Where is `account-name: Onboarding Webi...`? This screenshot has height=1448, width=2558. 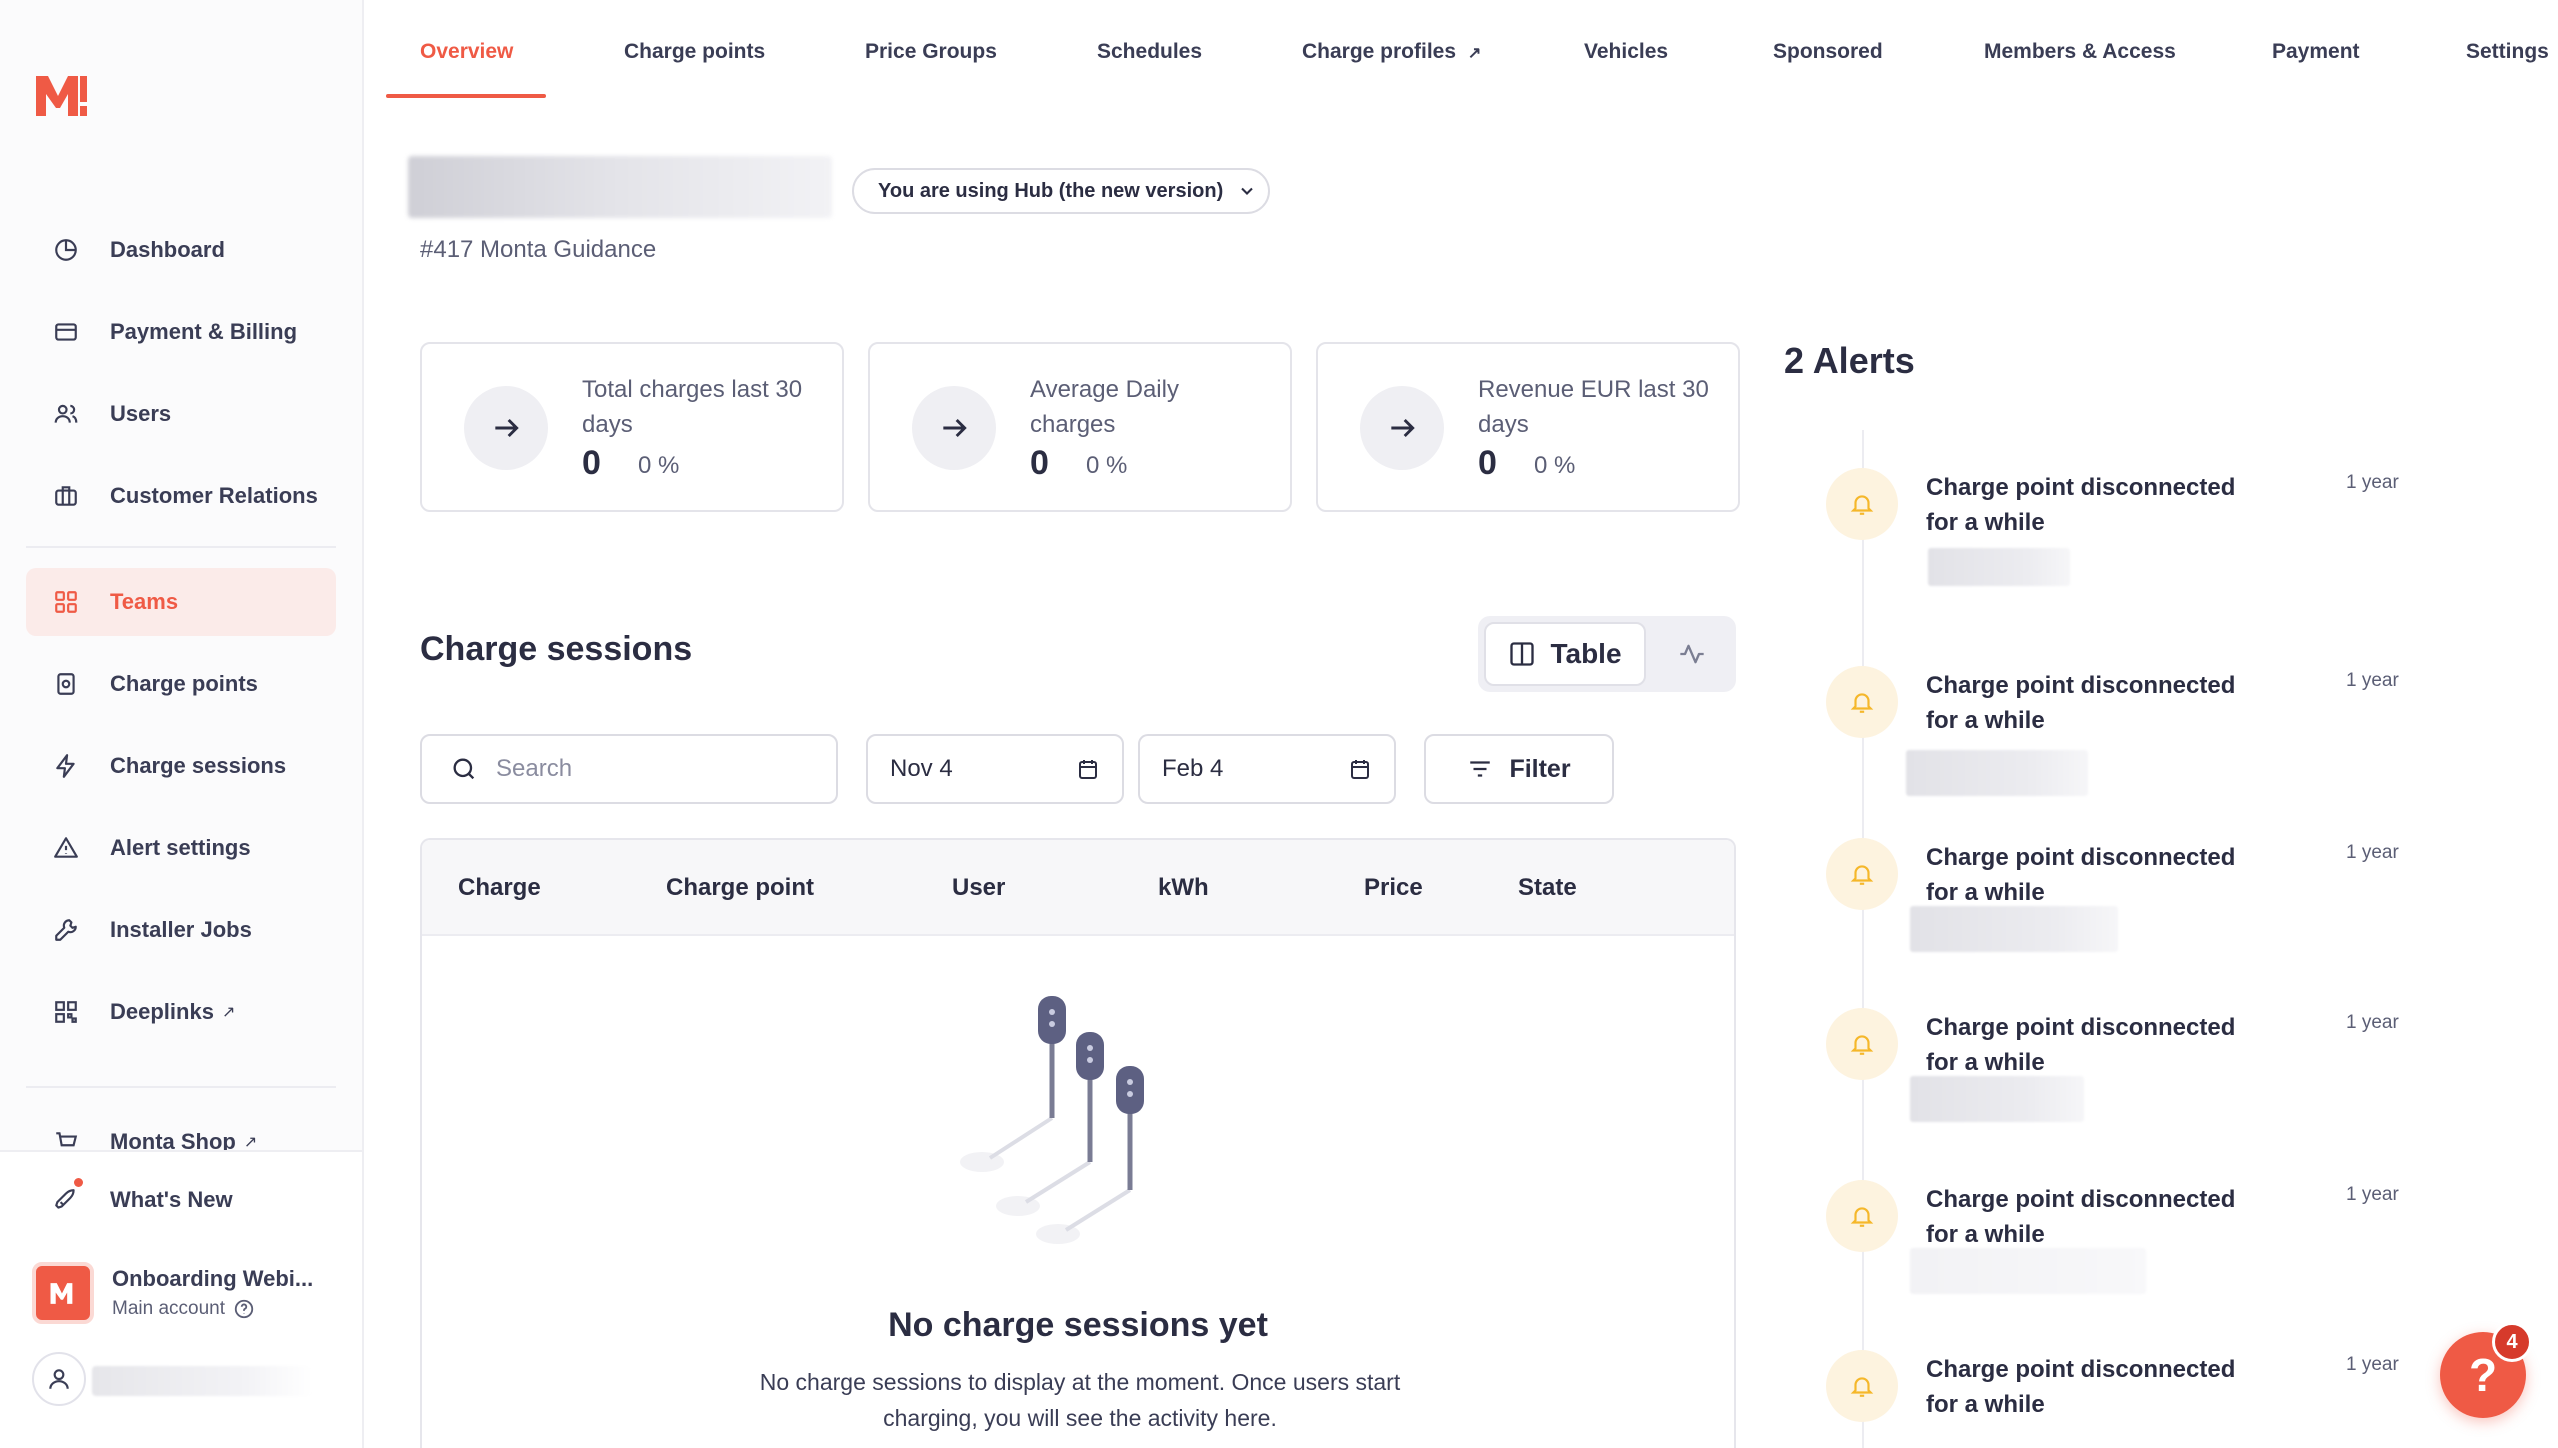 account-name: Onboarding Webi... is located at coordinates (212, 1279).